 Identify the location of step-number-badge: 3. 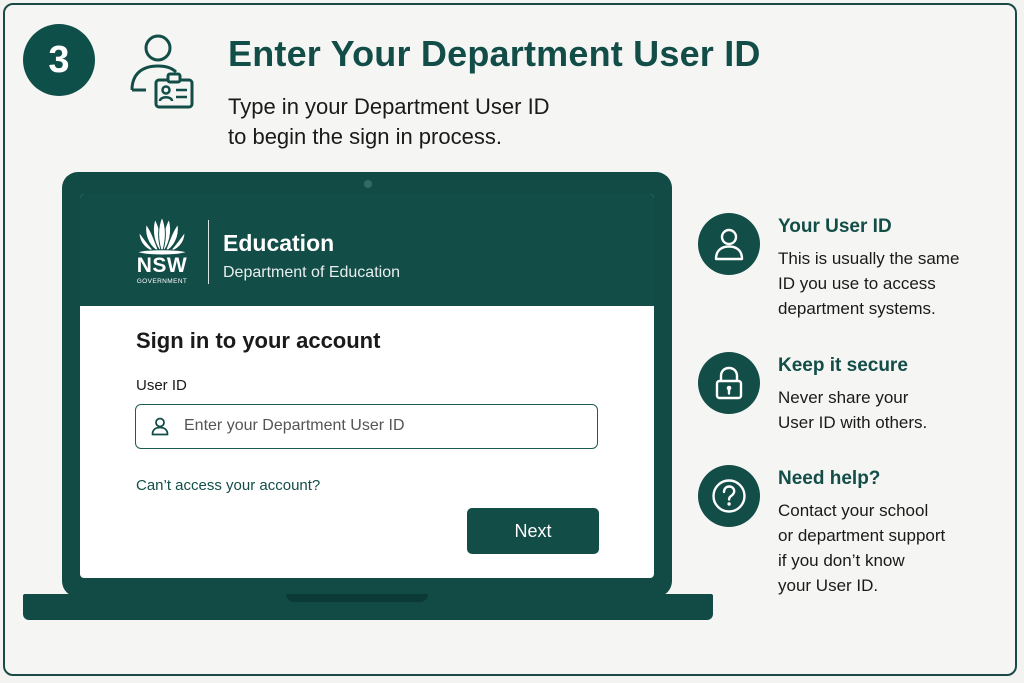
(59, 60).